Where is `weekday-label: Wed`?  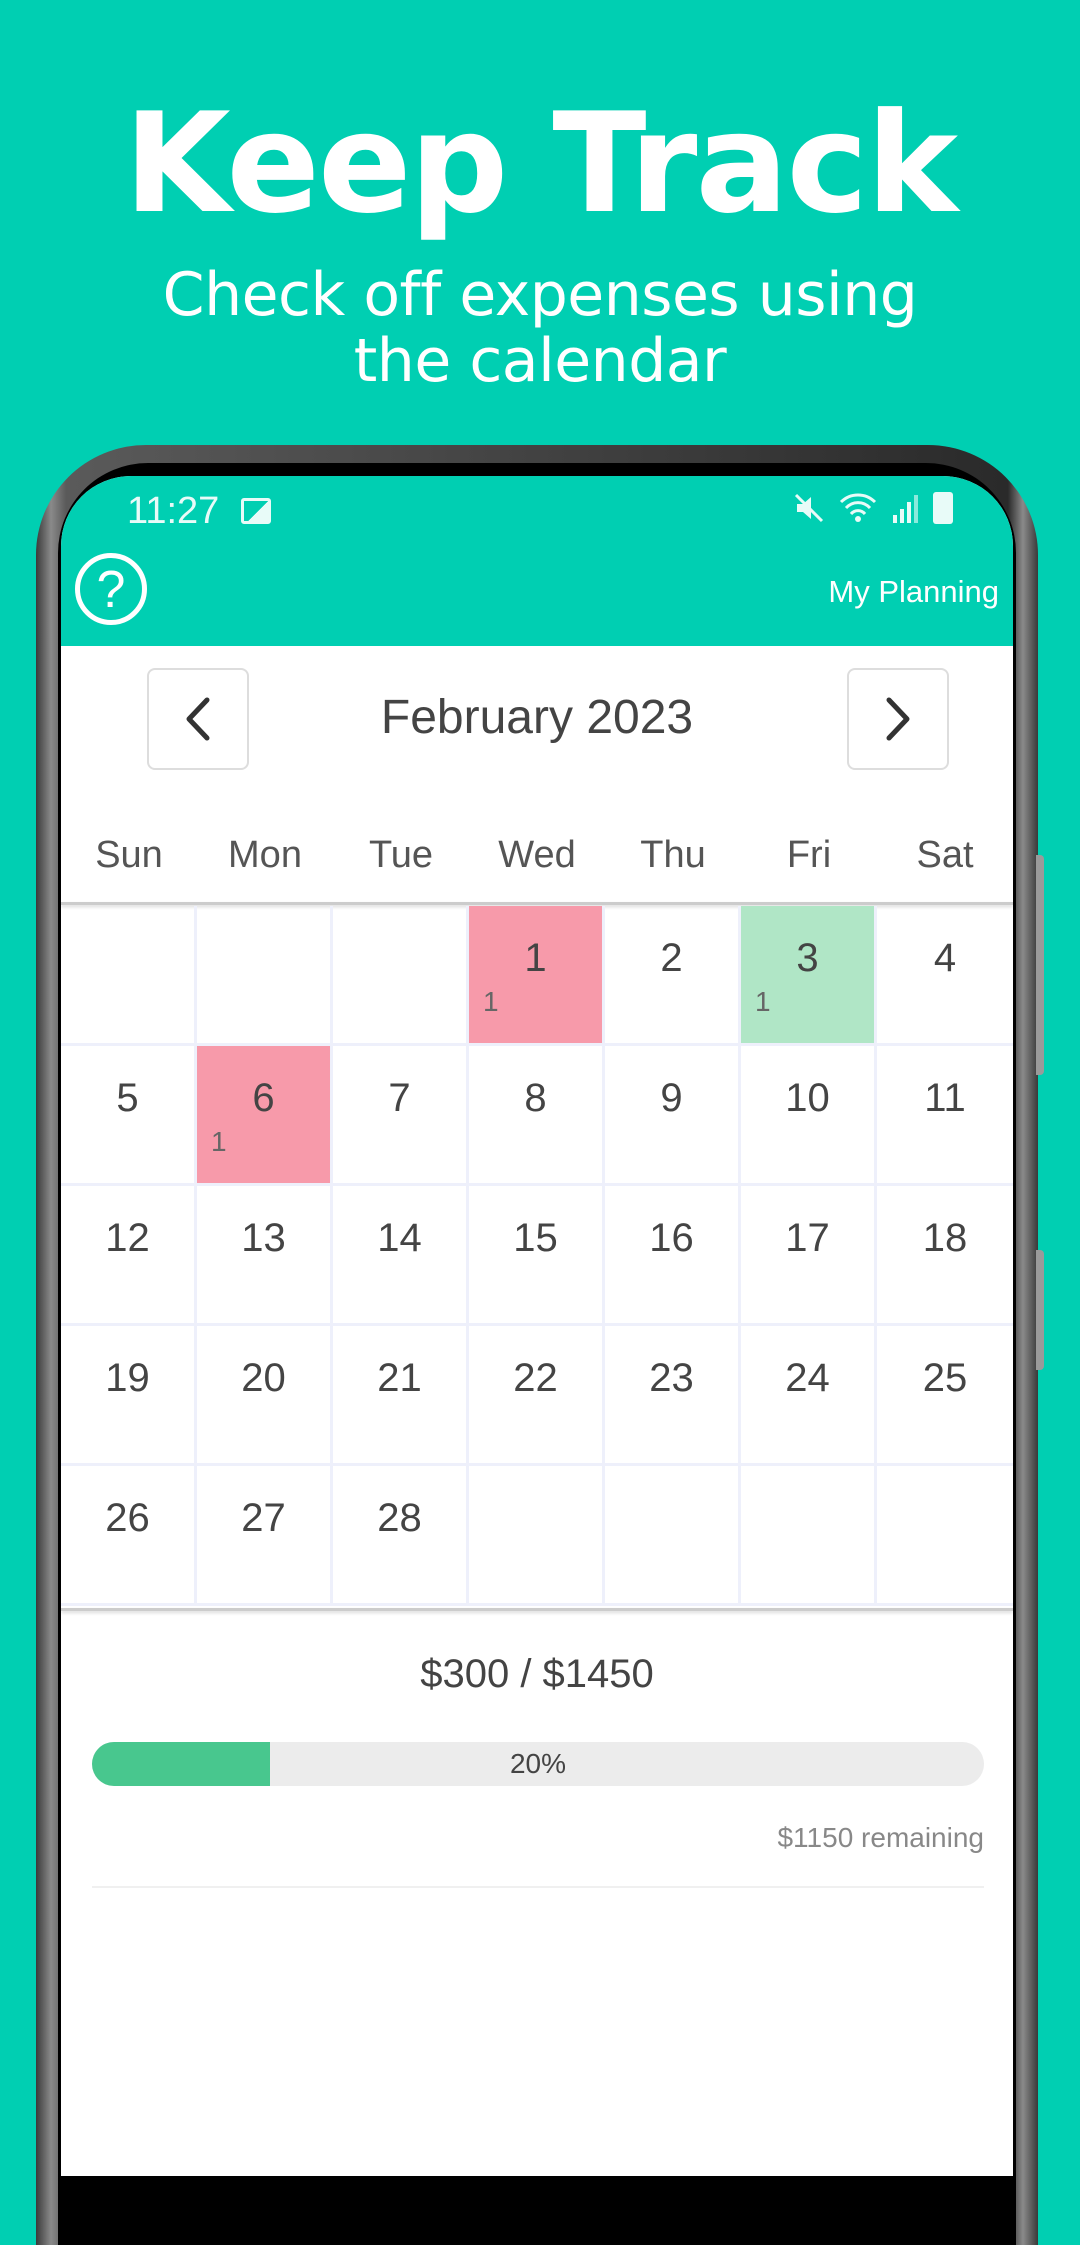 weekday-label: Wed is located at coordinates (537, 855).